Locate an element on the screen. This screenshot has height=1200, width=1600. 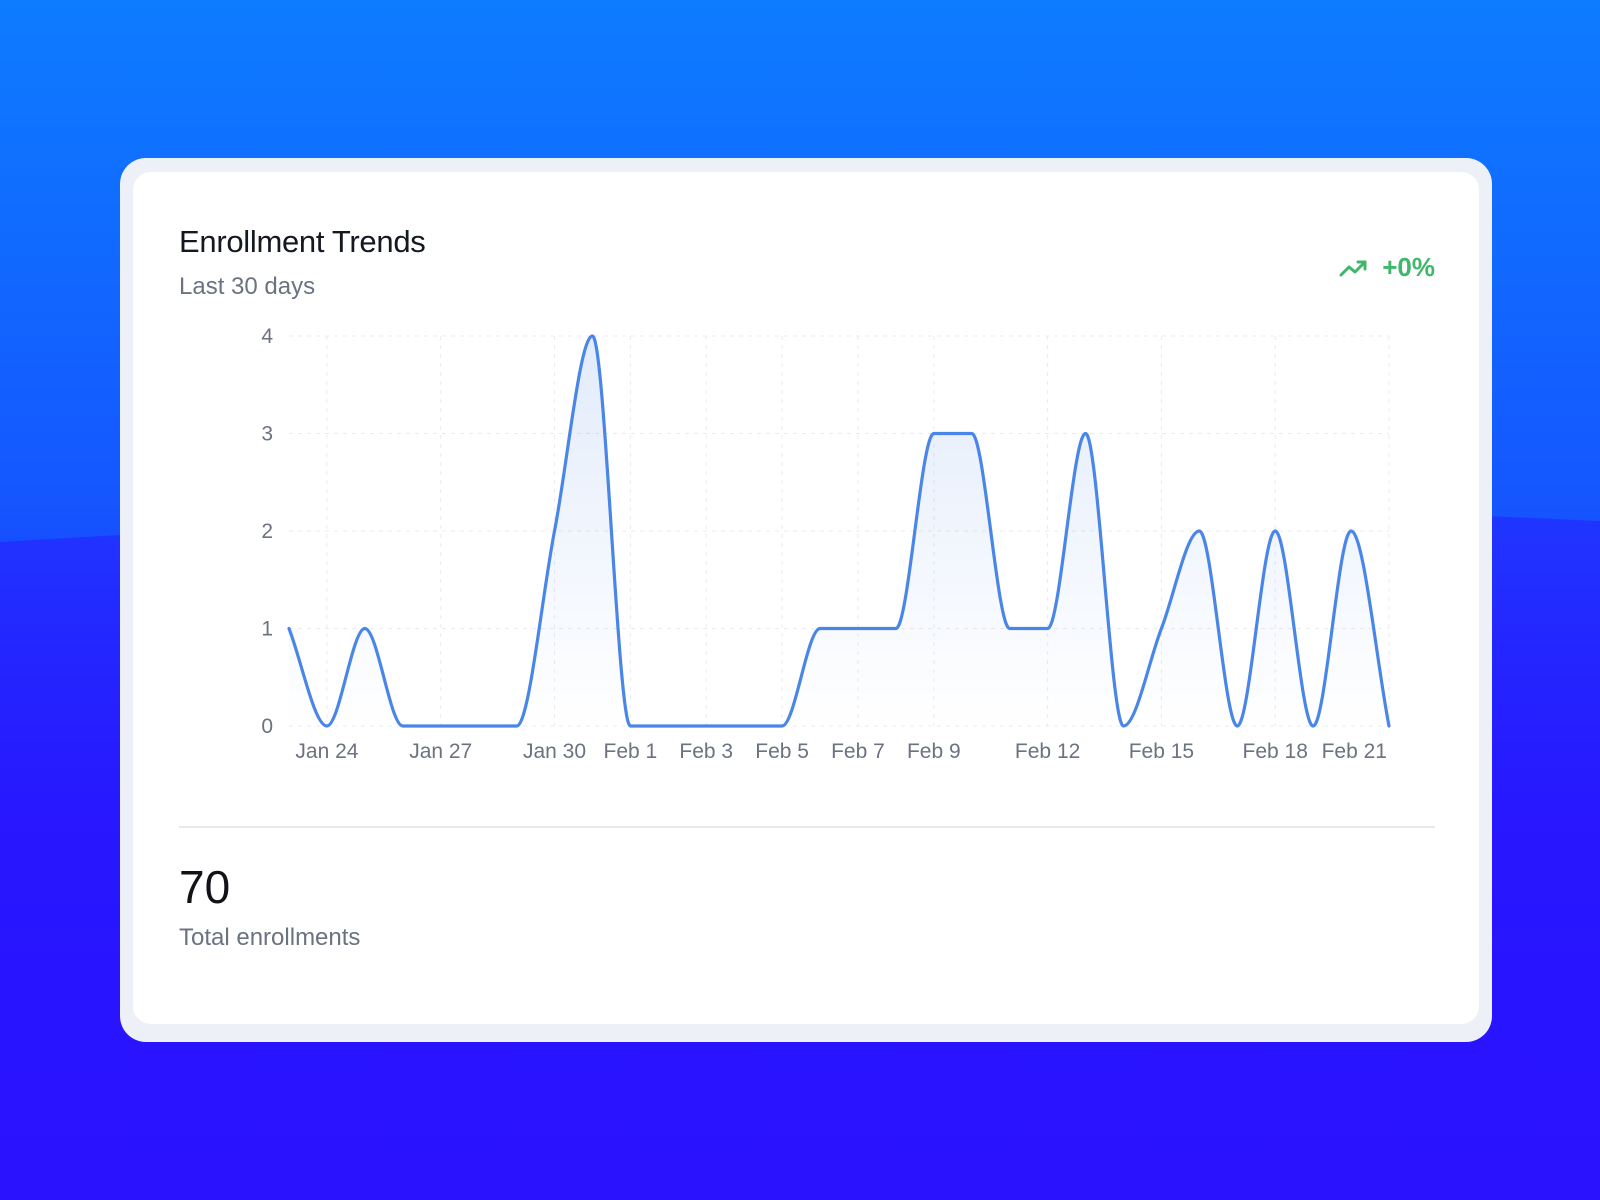
x-tick-label: Feb 1 is located at coordinates (631, 751).